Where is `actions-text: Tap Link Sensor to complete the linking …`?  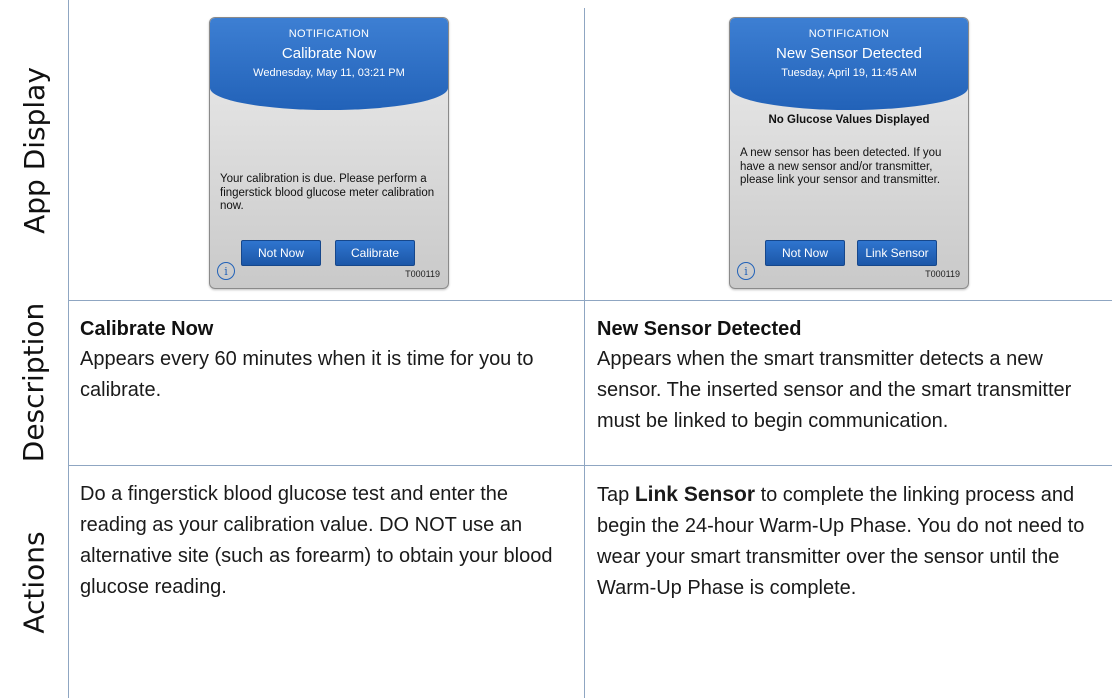
actions-text: Tap Link Sensor to complete the linking … is located at coordinates (849, 541).